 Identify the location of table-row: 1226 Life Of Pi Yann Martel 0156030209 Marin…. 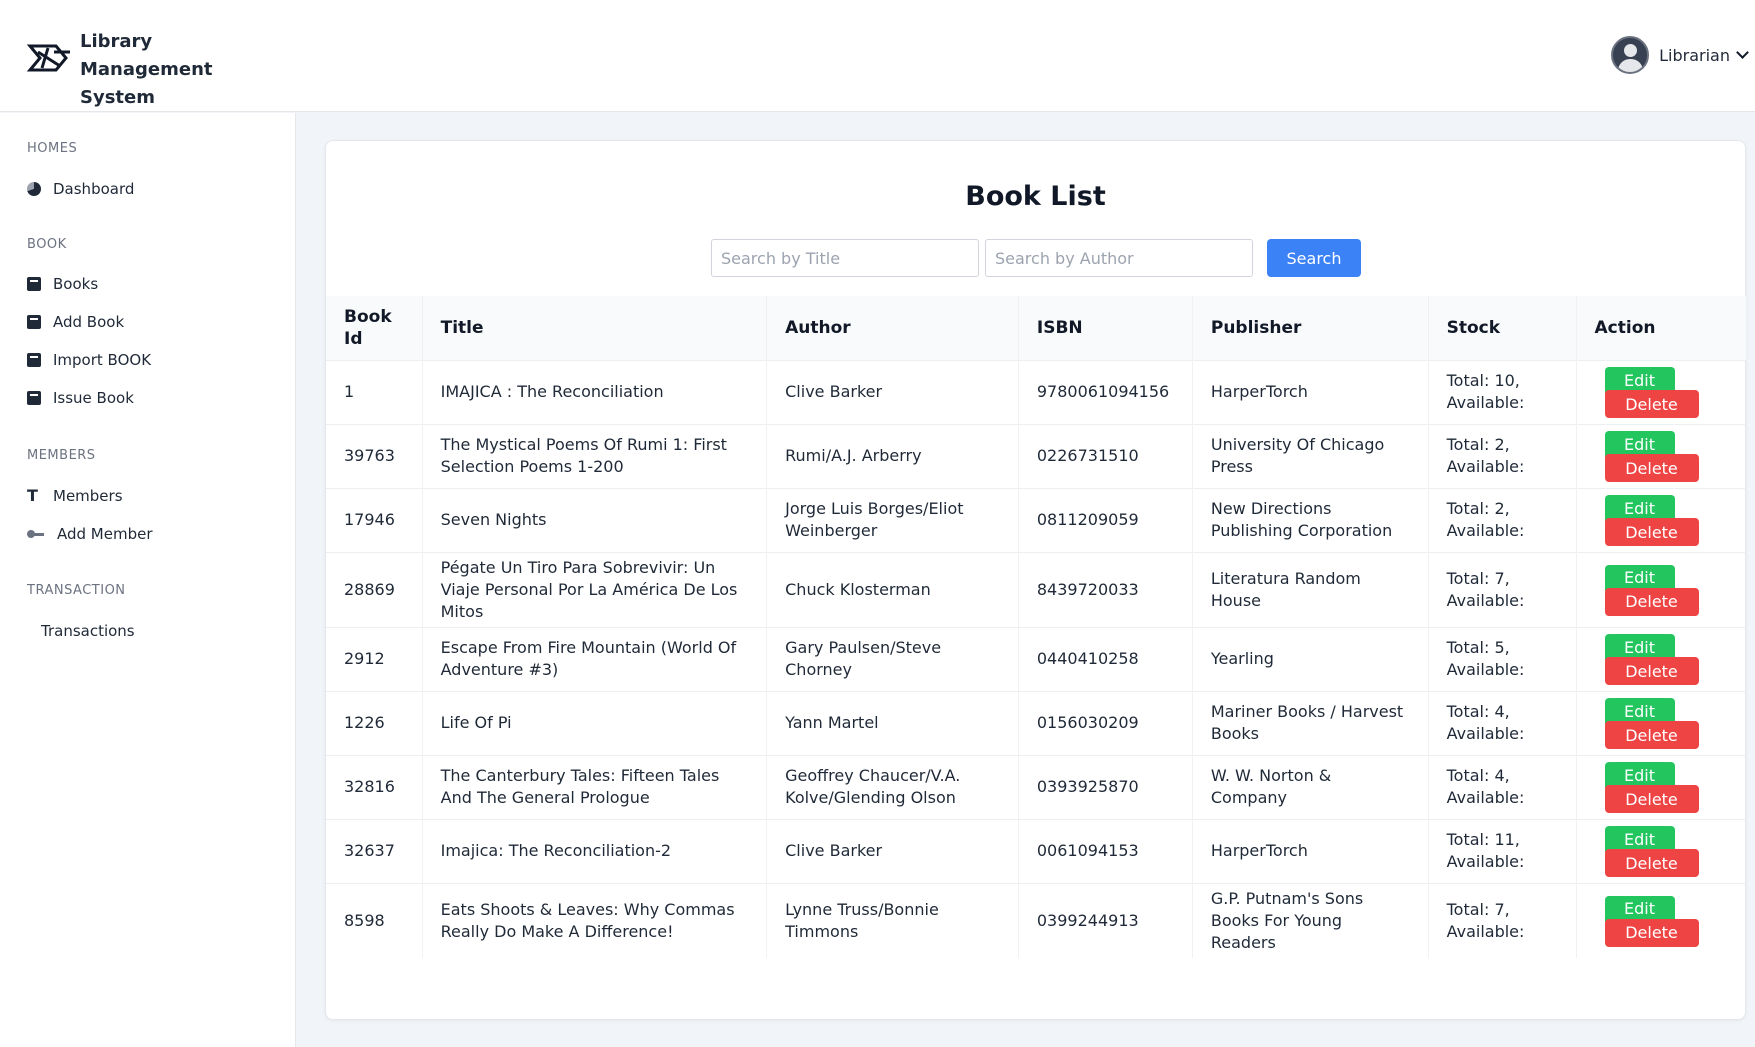
(1036, 722).